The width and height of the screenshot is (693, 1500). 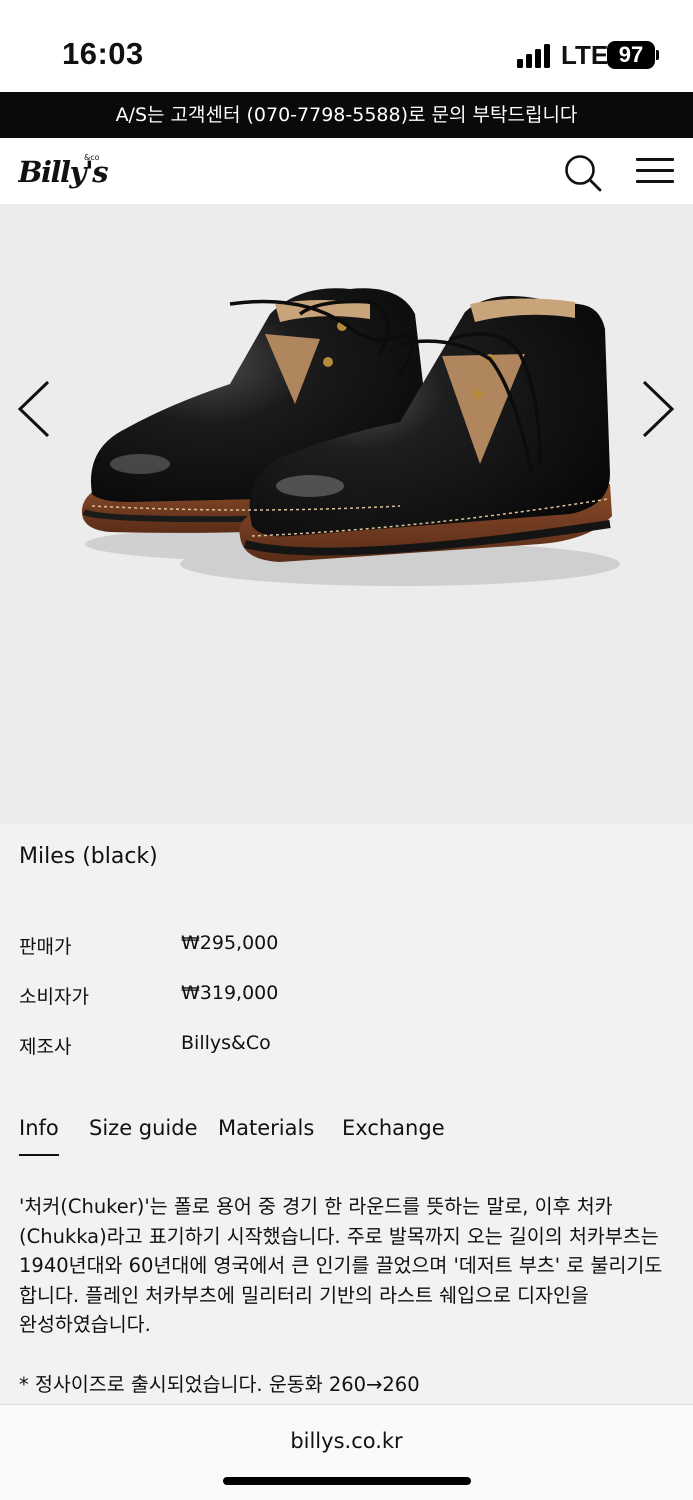 What do you see at coordinates (34, 409) in the screenshot?
I see `chevron-left-icon` at bounding box center [34, 409].